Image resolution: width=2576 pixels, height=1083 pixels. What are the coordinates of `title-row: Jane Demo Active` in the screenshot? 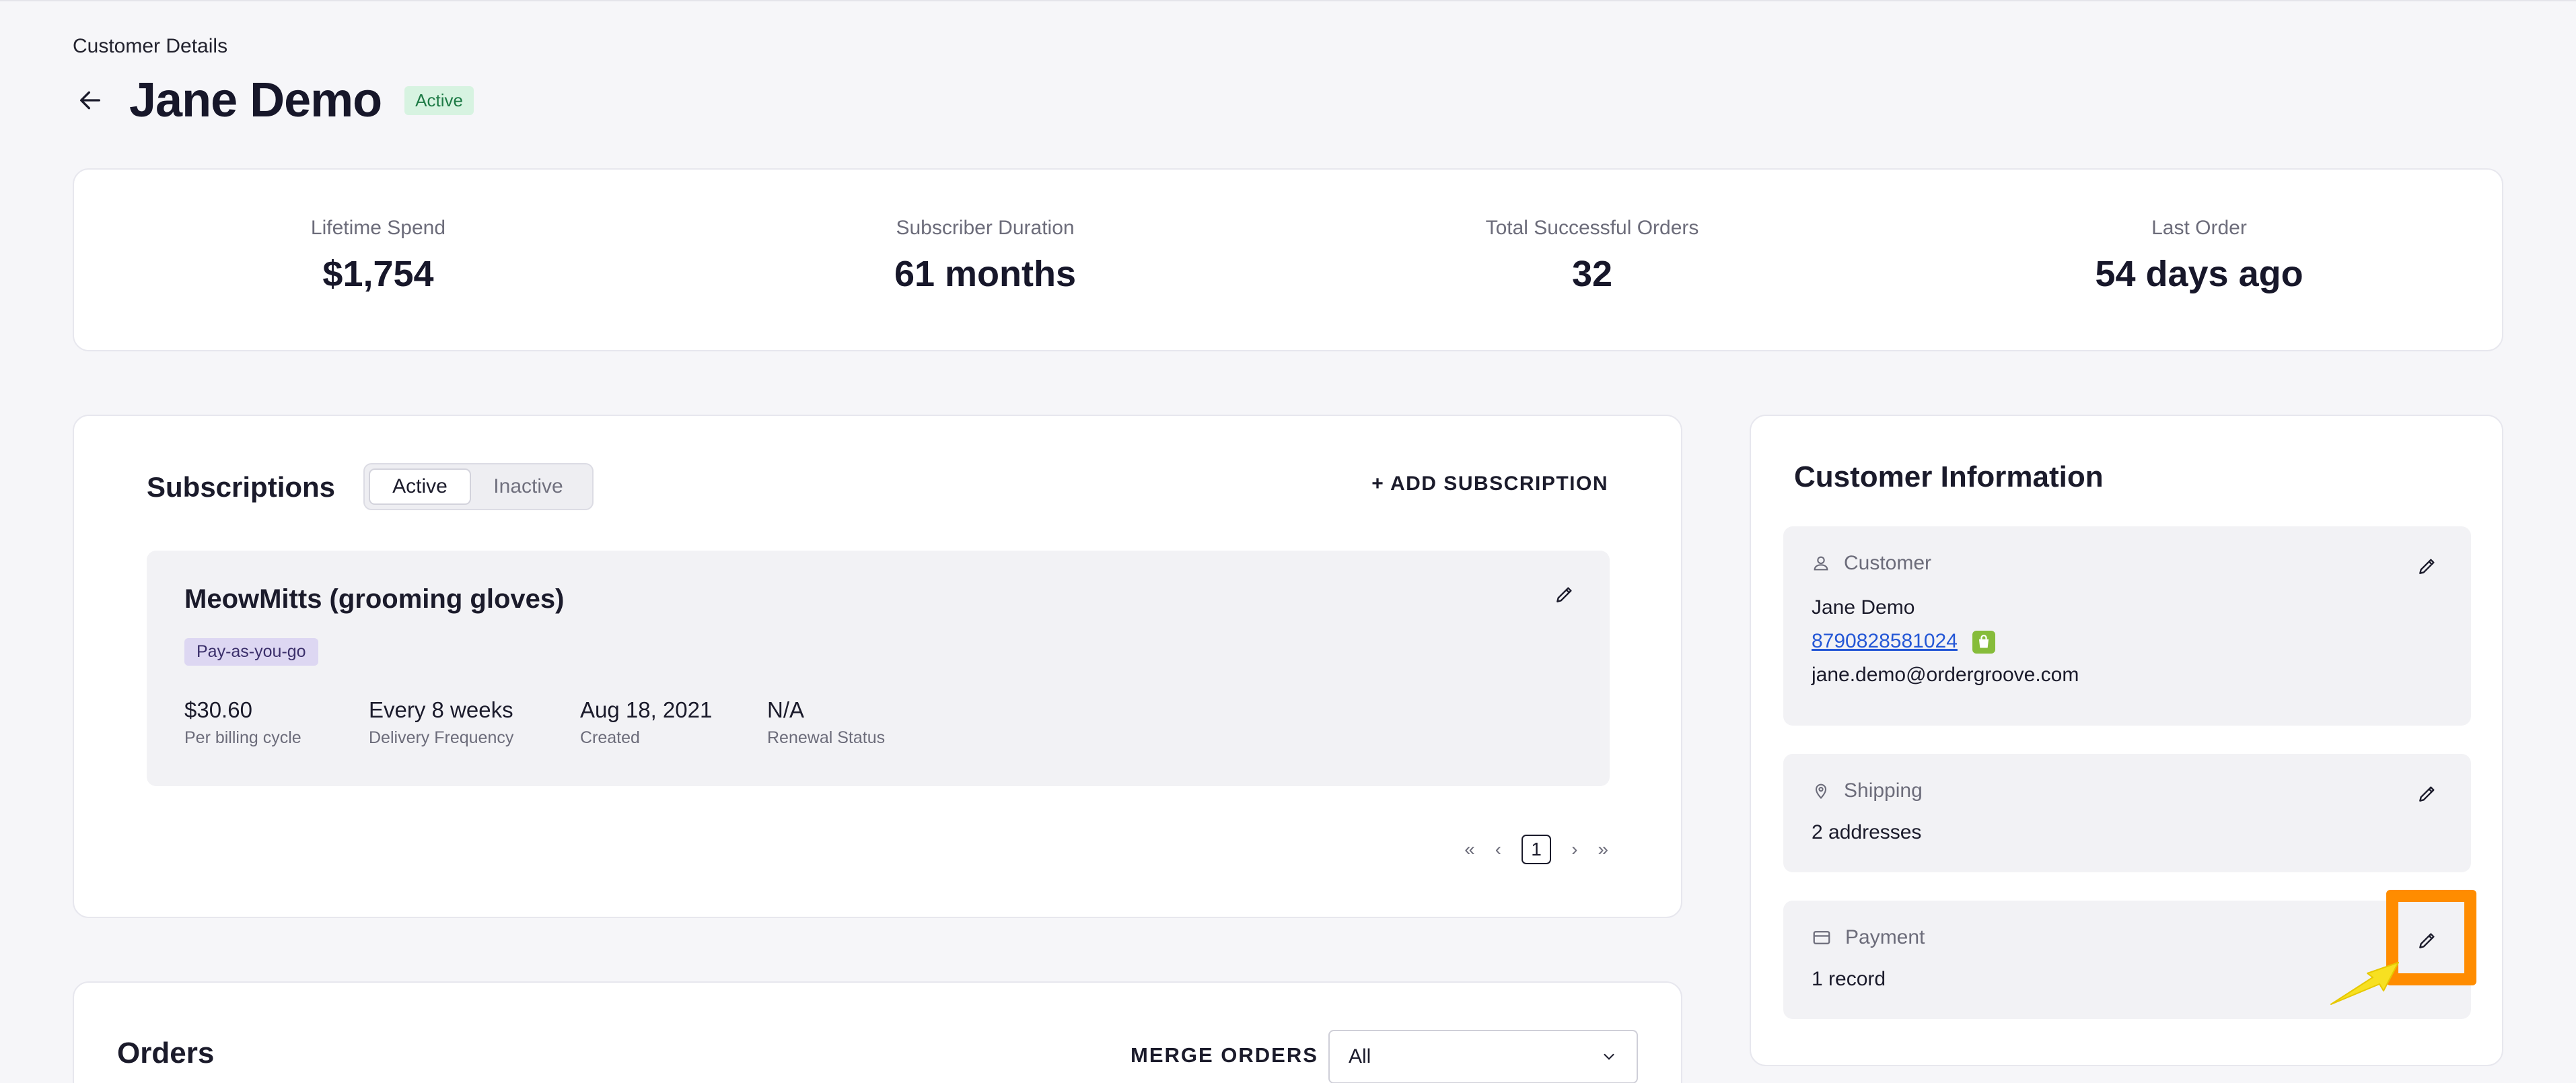 It's located at (273, 100).